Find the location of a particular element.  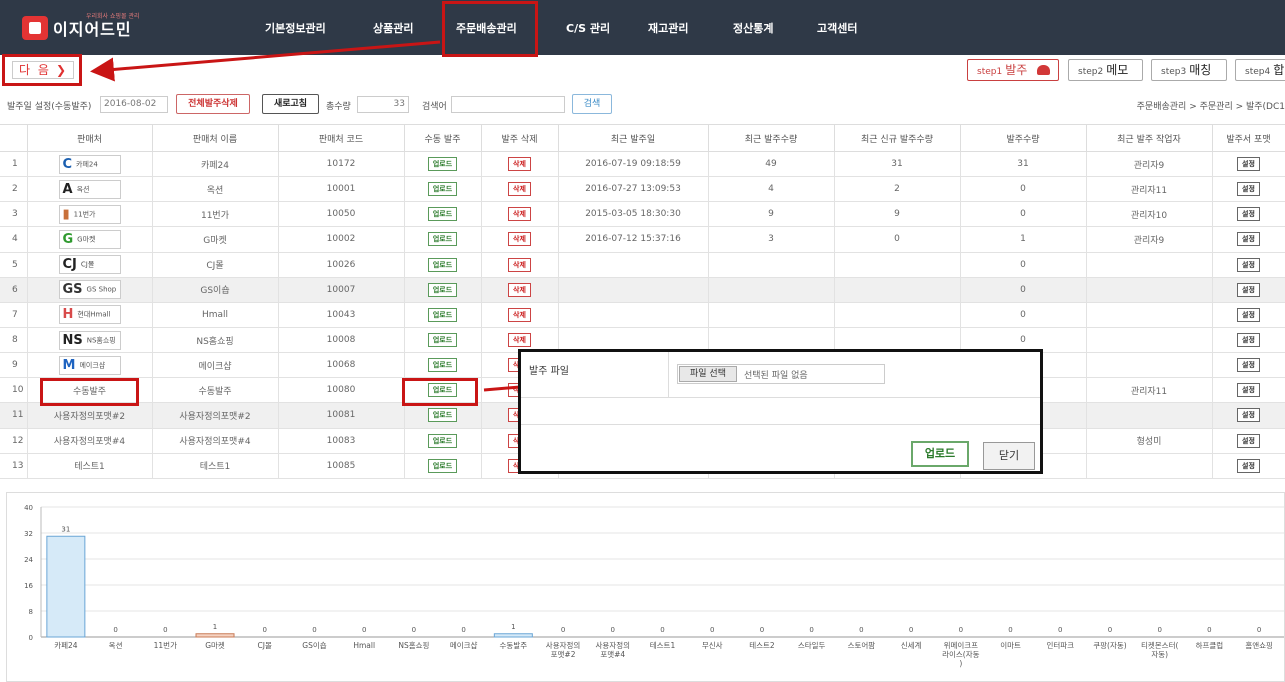

x-category-label: G마켓 is located at coordinates (215, 645).